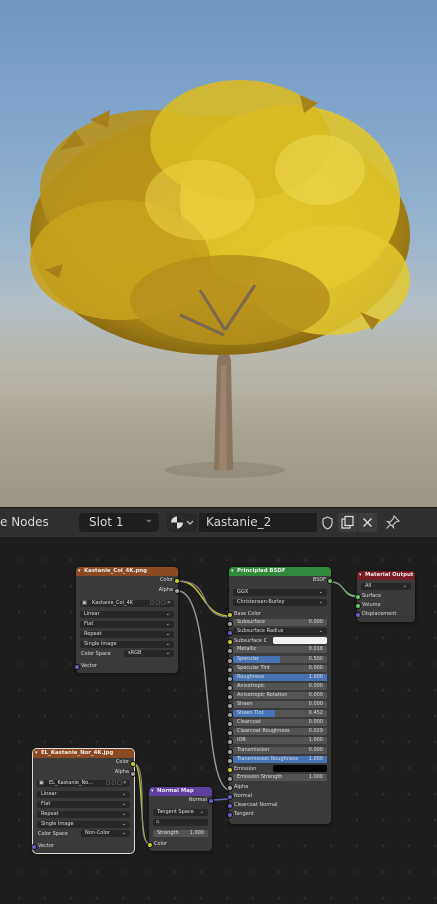 The image size is (437, 904). Describe the element at coordinates (358, 597) in the screenshot. I see `socket-surface-in` at that location.